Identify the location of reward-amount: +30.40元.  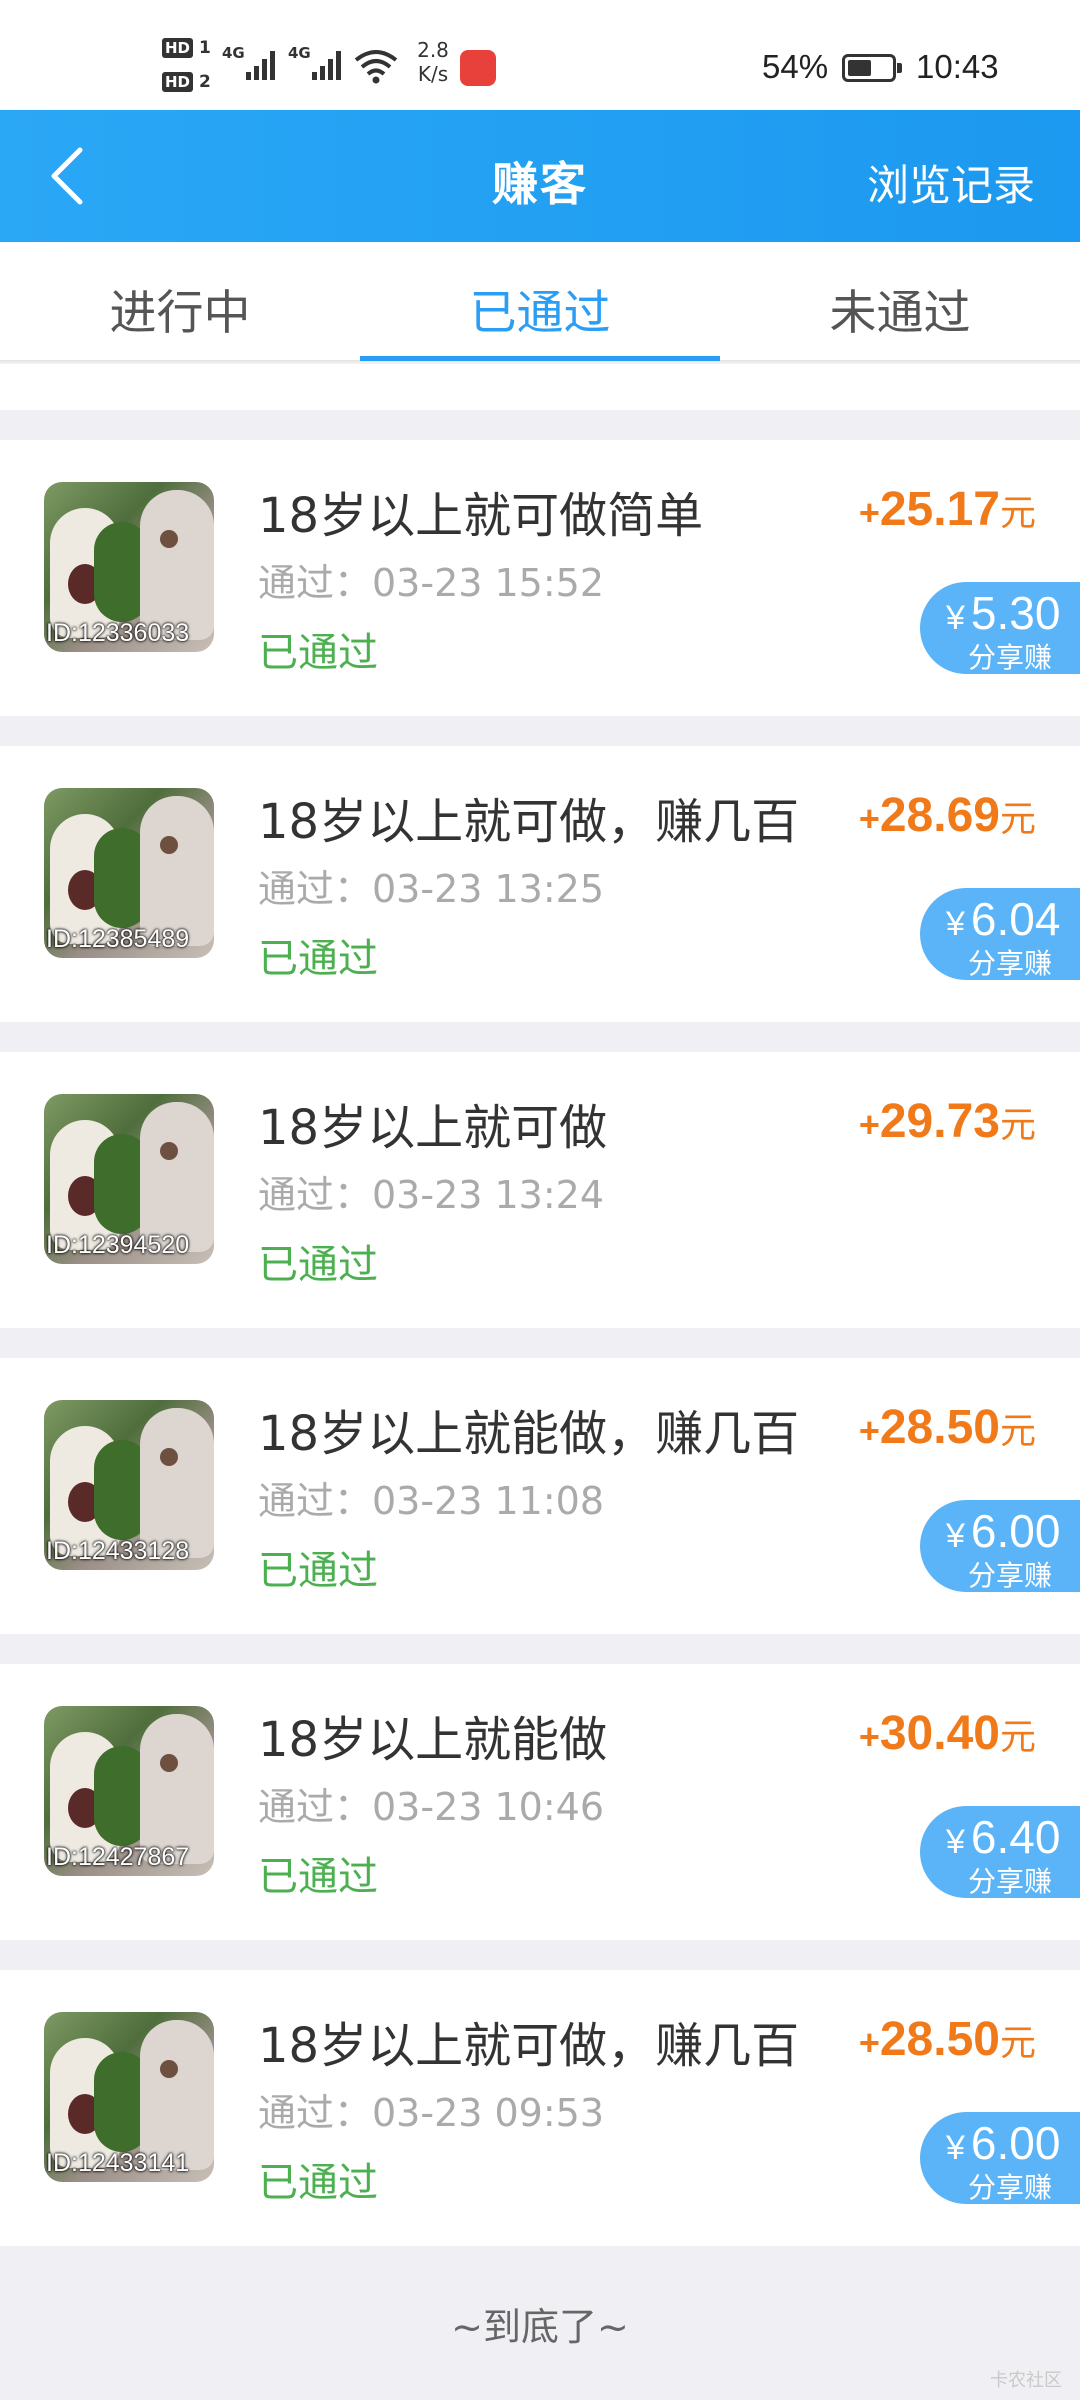
(947, 1733).